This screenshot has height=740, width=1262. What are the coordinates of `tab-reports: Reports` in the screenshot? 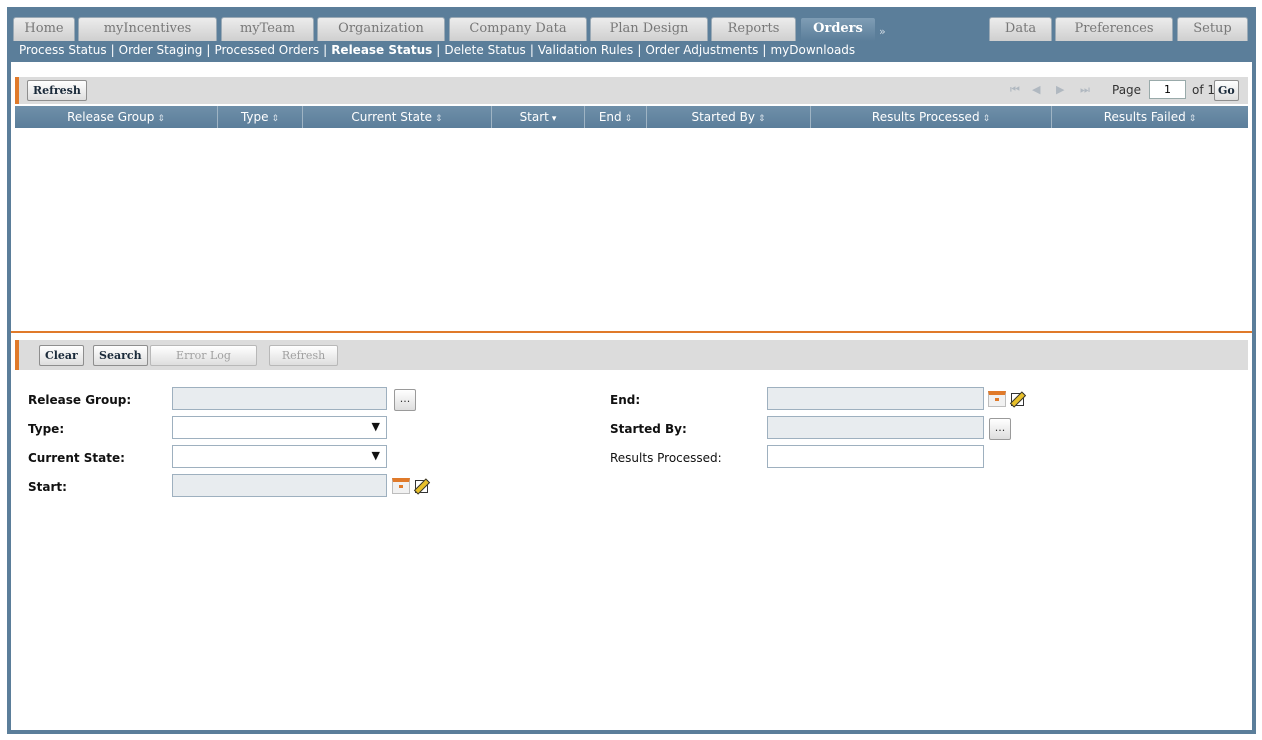 It's located at (753, 29).